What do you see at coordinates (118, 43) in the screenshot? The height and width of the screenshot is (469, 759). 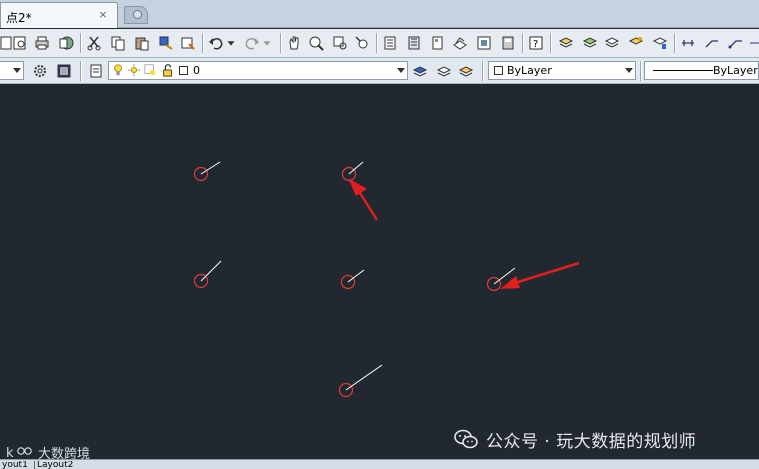 I see `copy-icon` at bounding box center [118, 43].